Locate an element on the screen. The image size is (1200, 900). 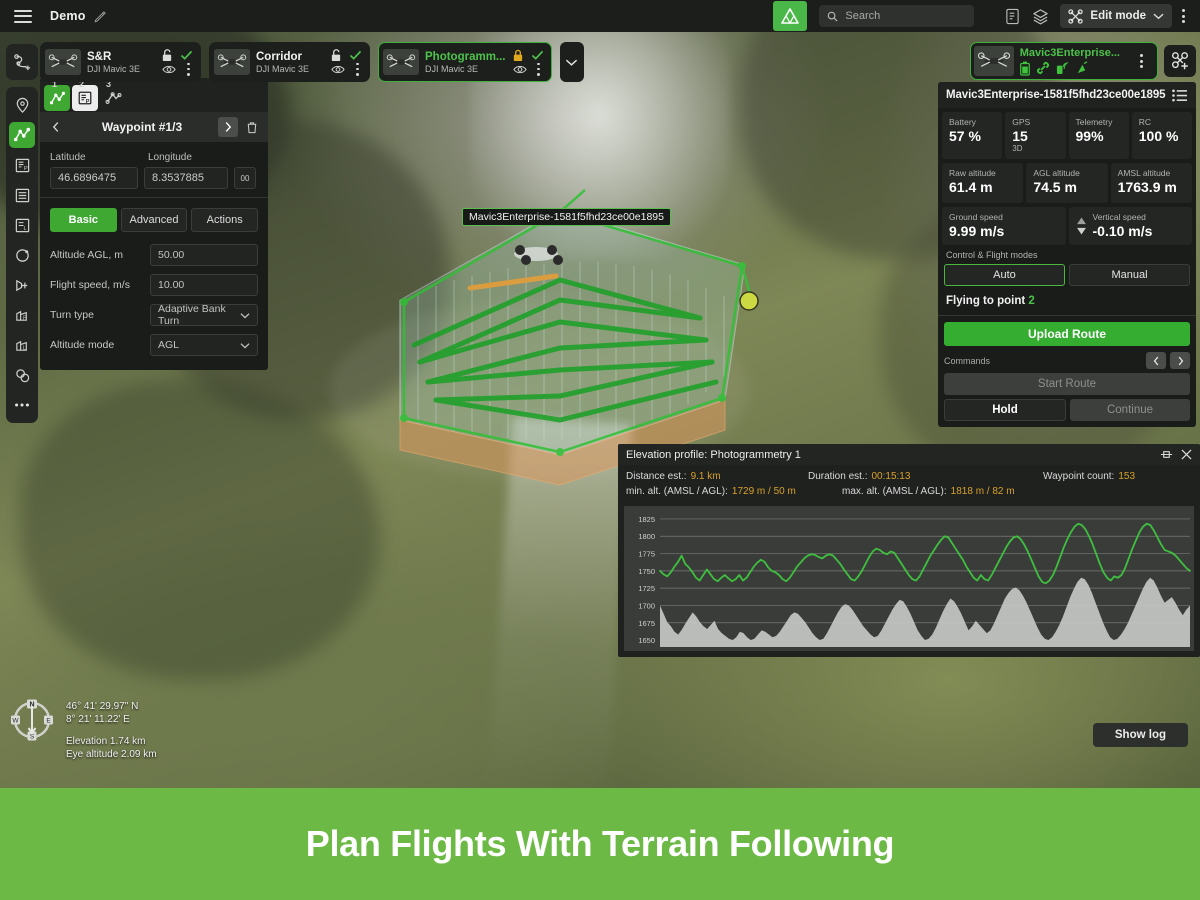
telemetry-header: Mavic3Enterprise-1581f5fhd23ce00e1895 is located at coordinates (1067, 95).